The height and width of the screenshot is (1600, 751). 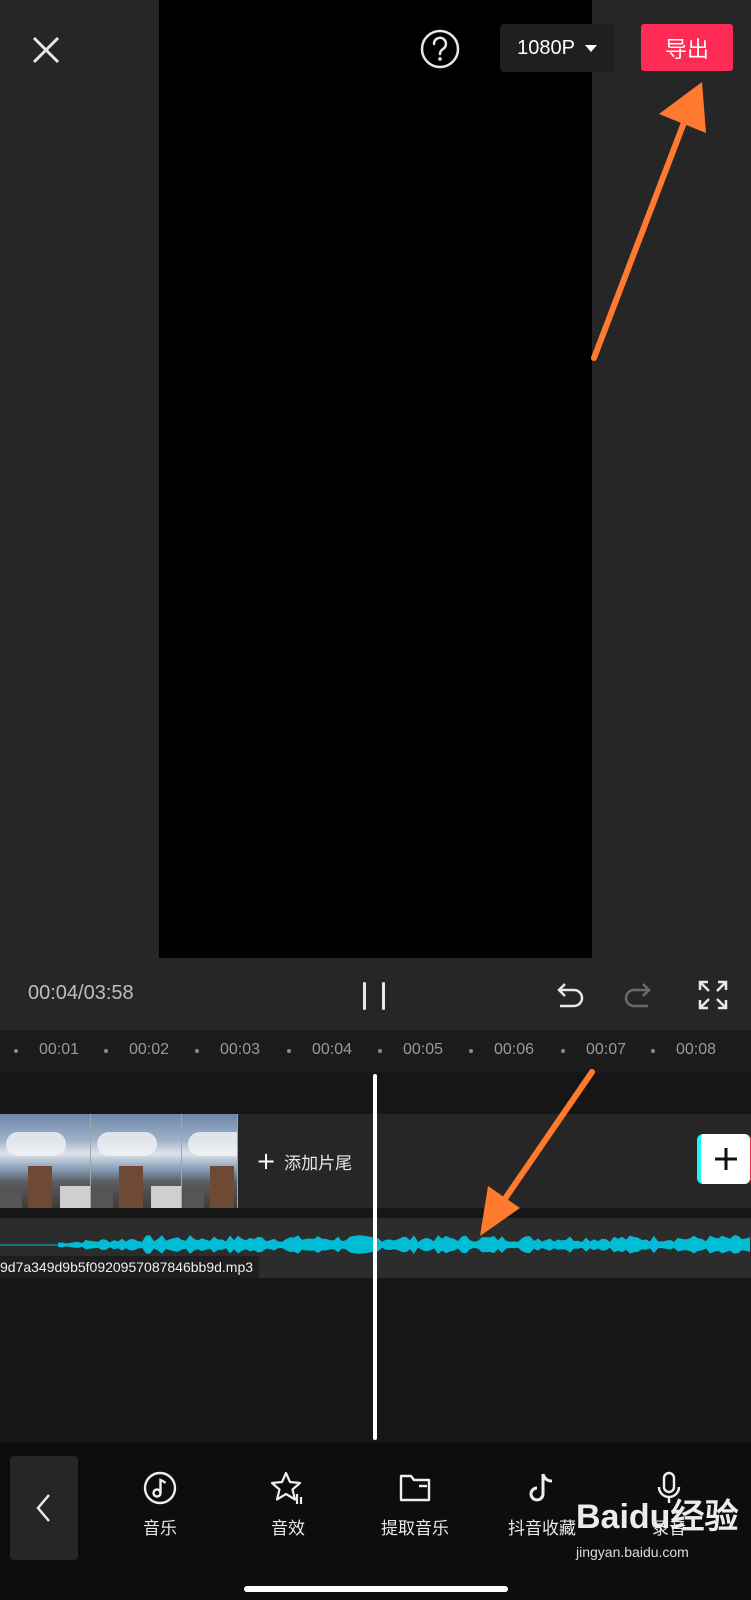 What do you see at coordinates (542, 1529) in the screenshot?
I see `tool-douyin-favorites-label: 抖音收藏` at bounding box center [542, 1529].